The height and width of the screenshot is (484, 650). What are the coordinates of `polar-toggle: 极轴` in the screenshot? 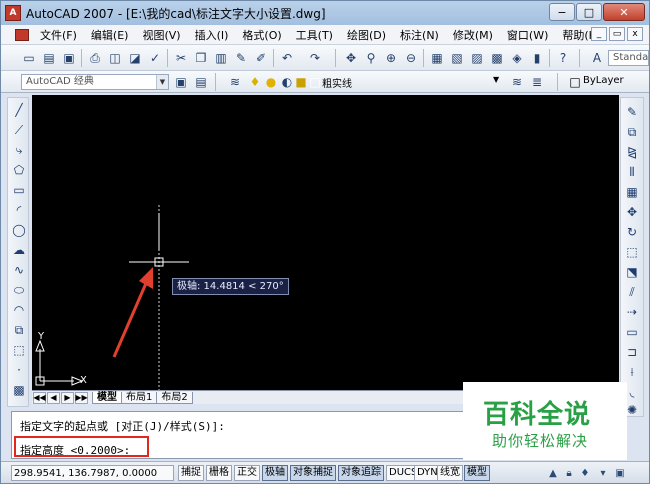 It's located at (275, 473).